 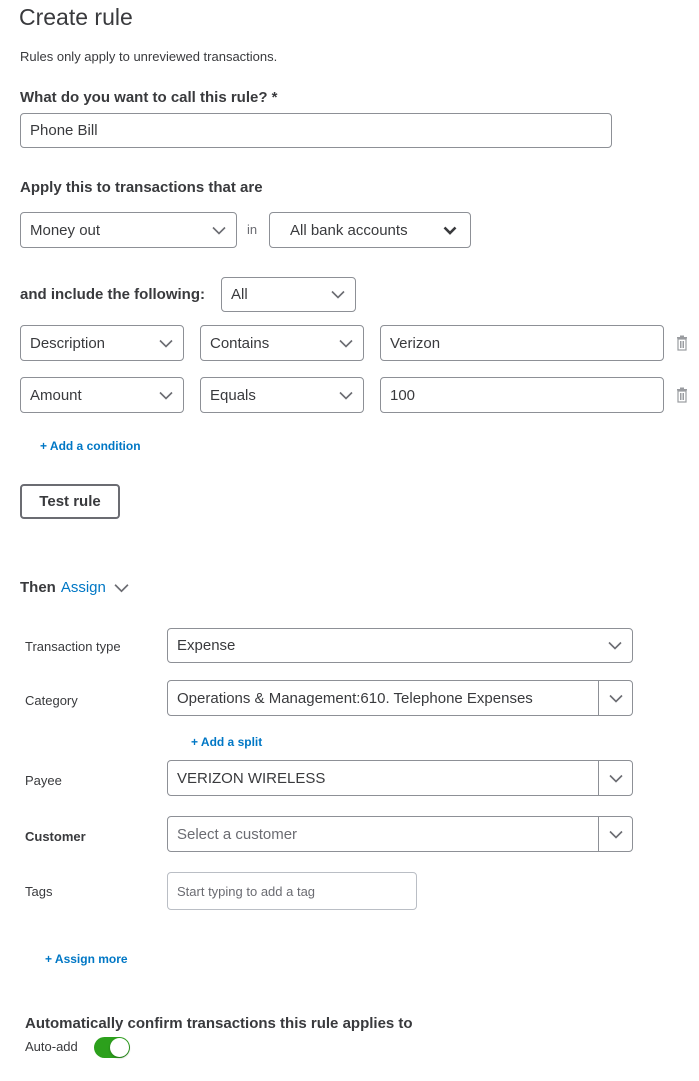 What do you see at coordinates (251, 778) in the screenshot?
I see `payee-value: VERIZON WIRELESS` at bounding box center [251, 778].